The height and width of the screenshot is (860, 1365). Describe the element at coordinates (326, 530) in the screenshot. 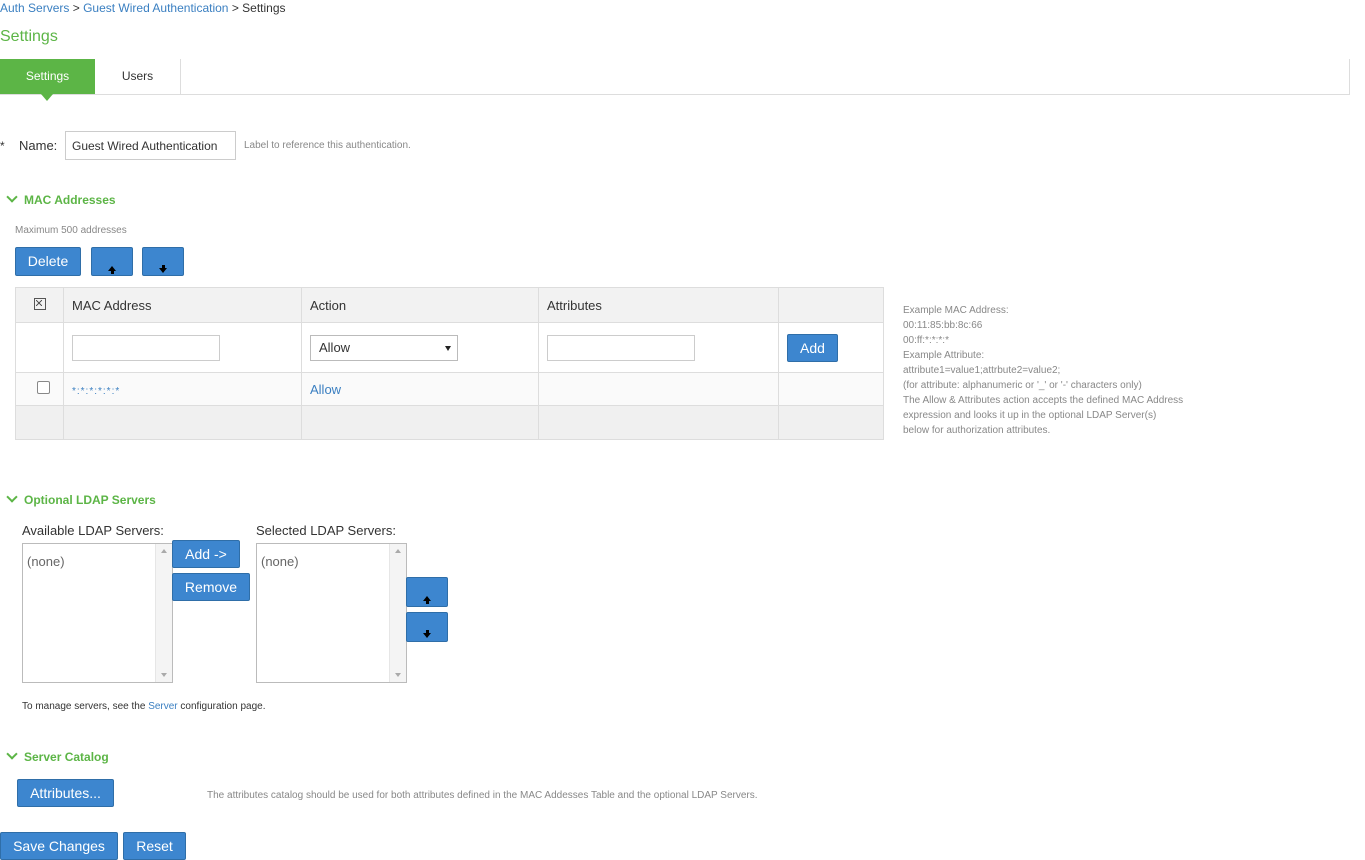

I see `selected-ldap-label: Selected LDAP Servers:` at that location.